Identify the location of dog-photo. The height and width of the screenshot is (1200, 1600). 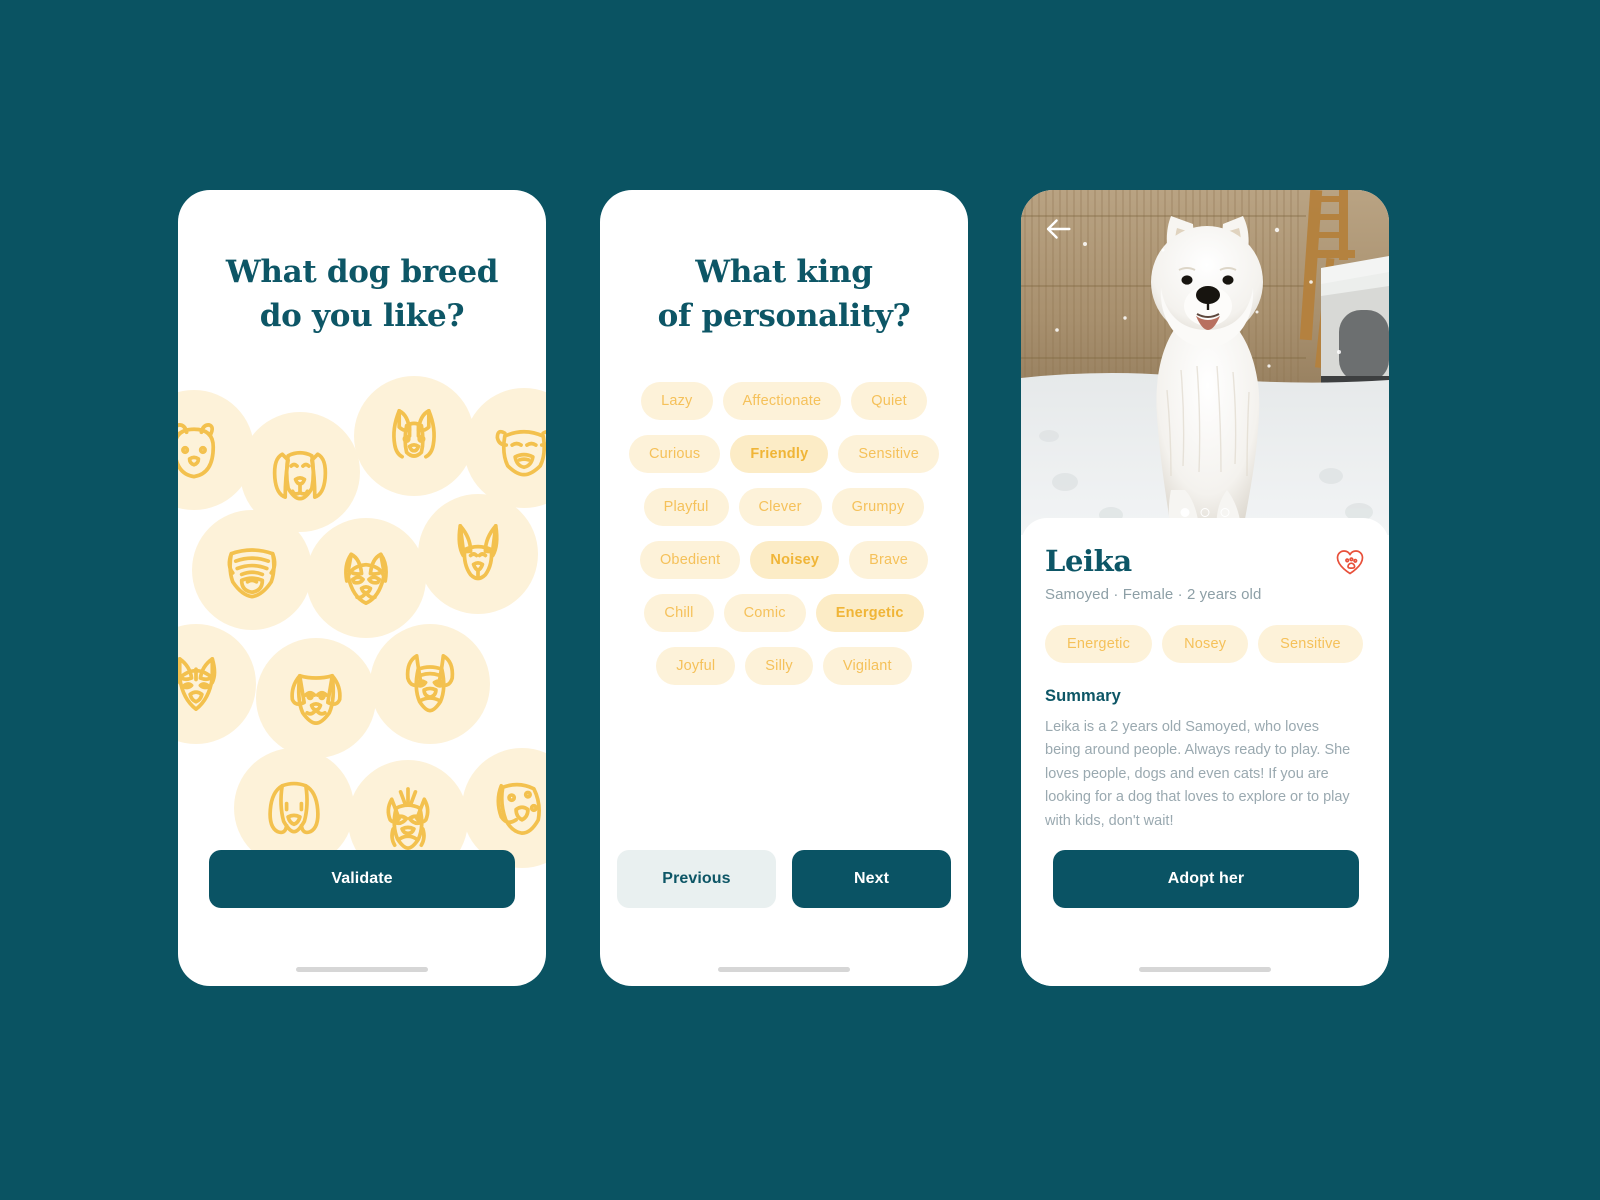
(1205, 362).